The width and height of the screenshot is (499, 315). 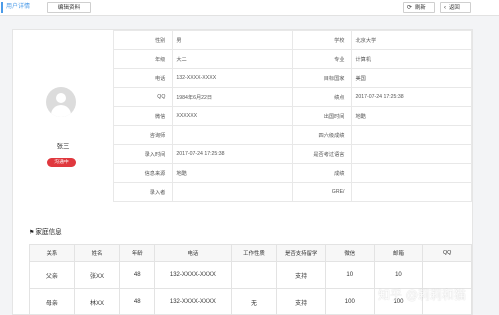 What do you see at coordinates (411, 40) in the screenshot?
I see `info-value: 北京大学` at bounding box center [411, 40].